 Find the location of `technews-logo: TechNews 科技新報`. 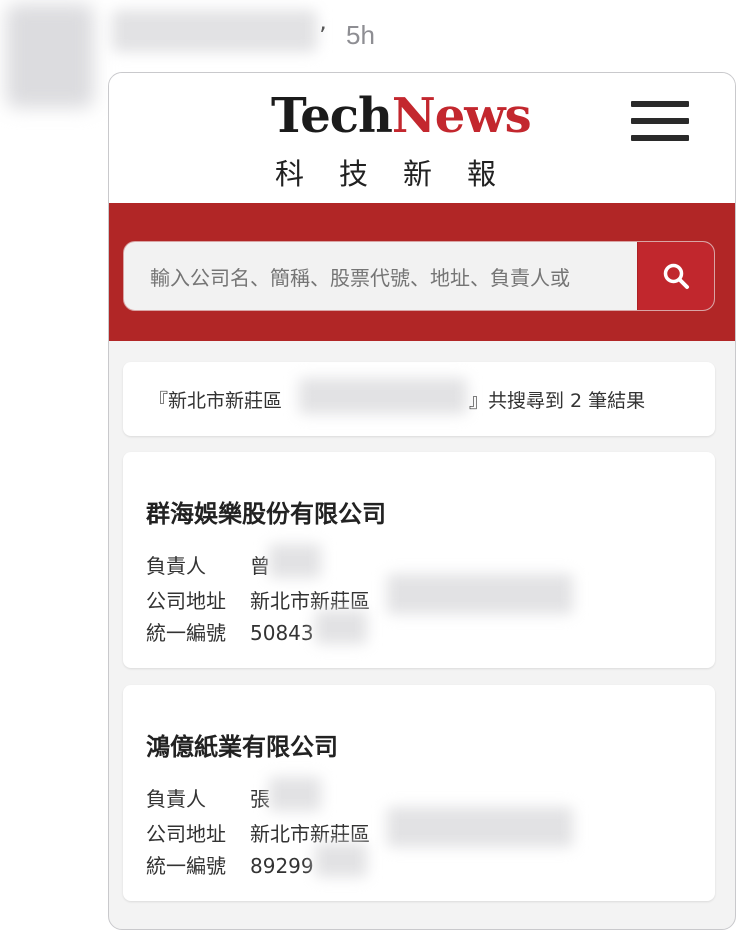

technews-logo: TechNews 科技新報 is located at coordinates (401, 136).